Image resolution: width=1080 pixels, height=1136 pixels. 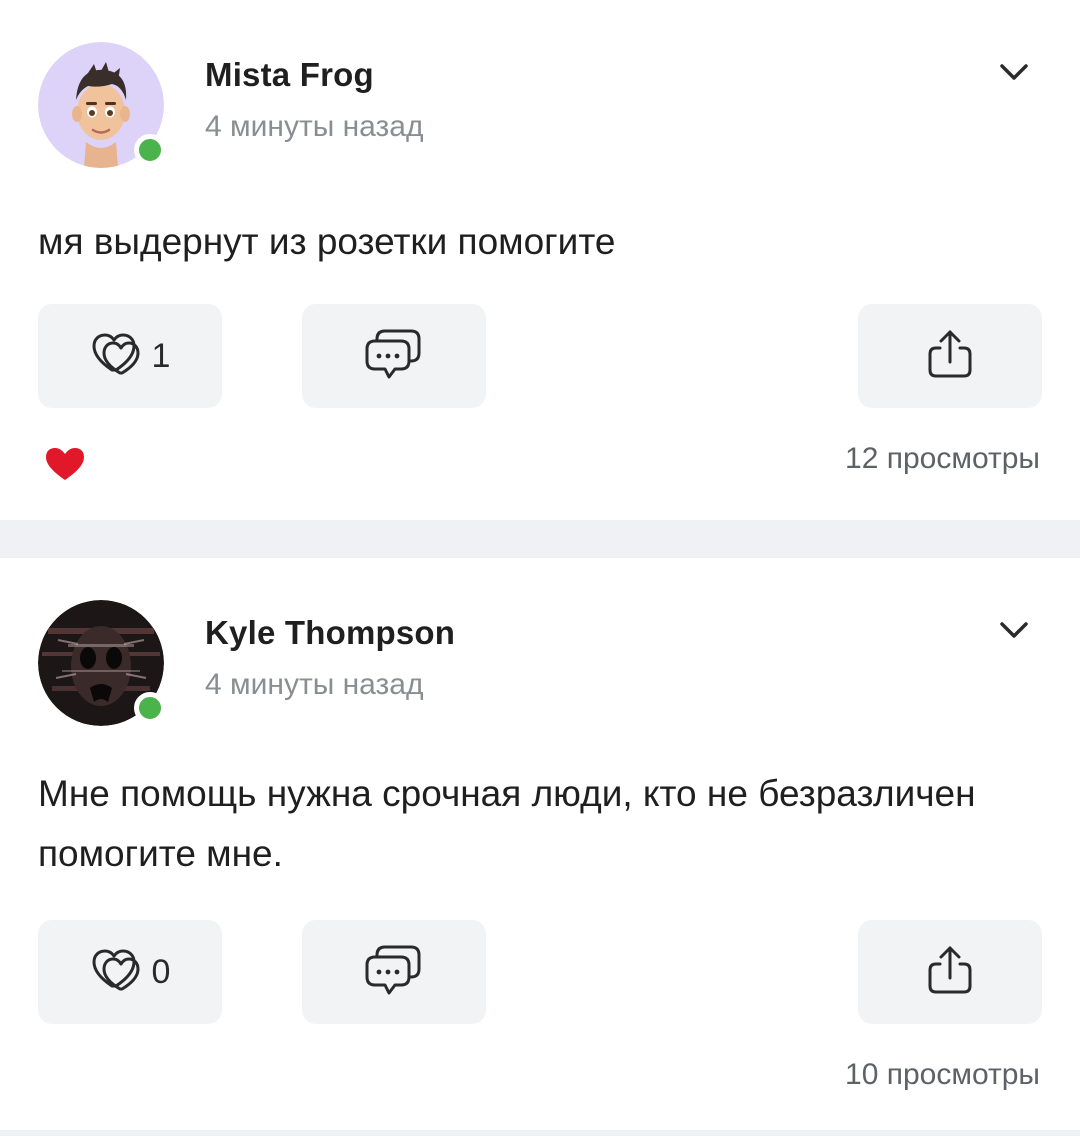 What do you see at coordinates (327, 241) in the screenshot?
I see `post-text: мя выдернут из розетки помогите` at bounding box center [327, 241].